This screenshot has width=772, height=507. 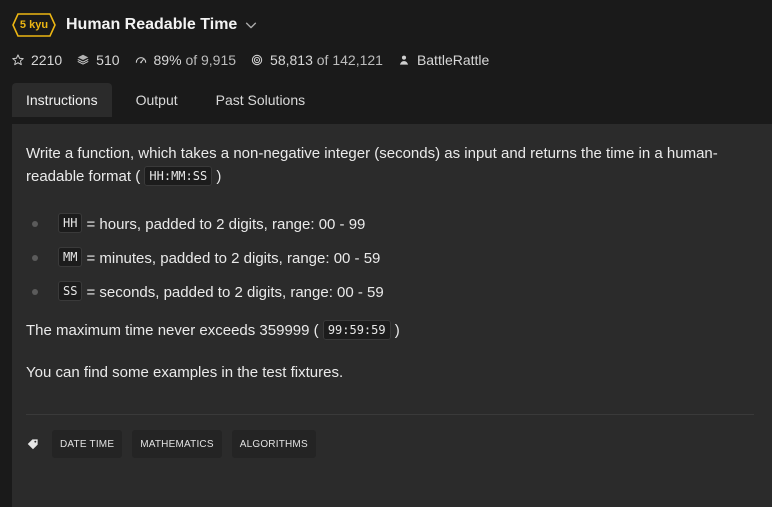 I want to click on completions-stat: 58,813 of 142,121, so click(x=316, y=60).